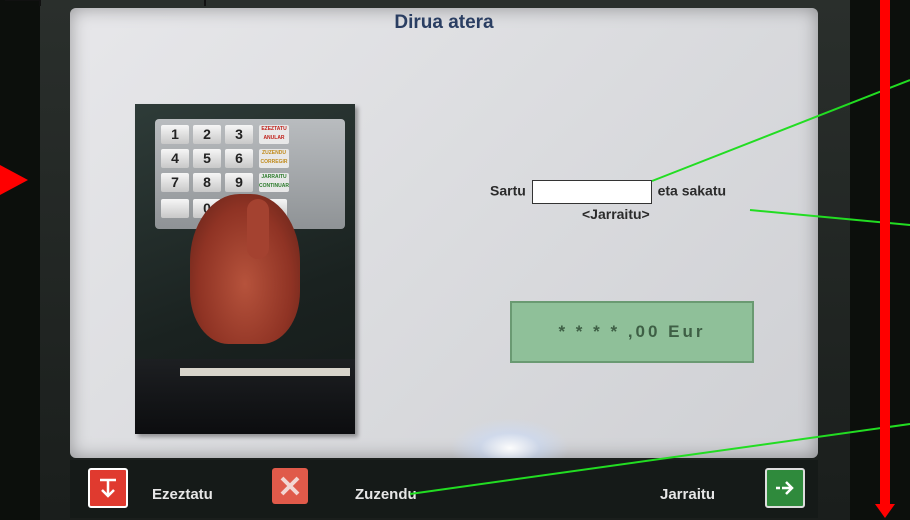 The height and width of the screenshot is (520, 910). I want to click on callout-line-top, so click(780, 130).